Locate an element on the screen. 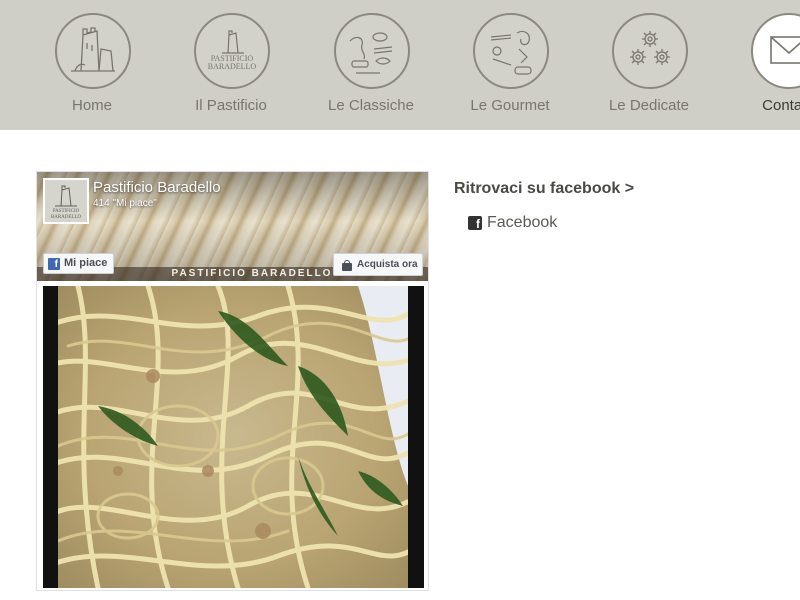  shop-now-button: Acquista ora is located at coordinates (378, 264).